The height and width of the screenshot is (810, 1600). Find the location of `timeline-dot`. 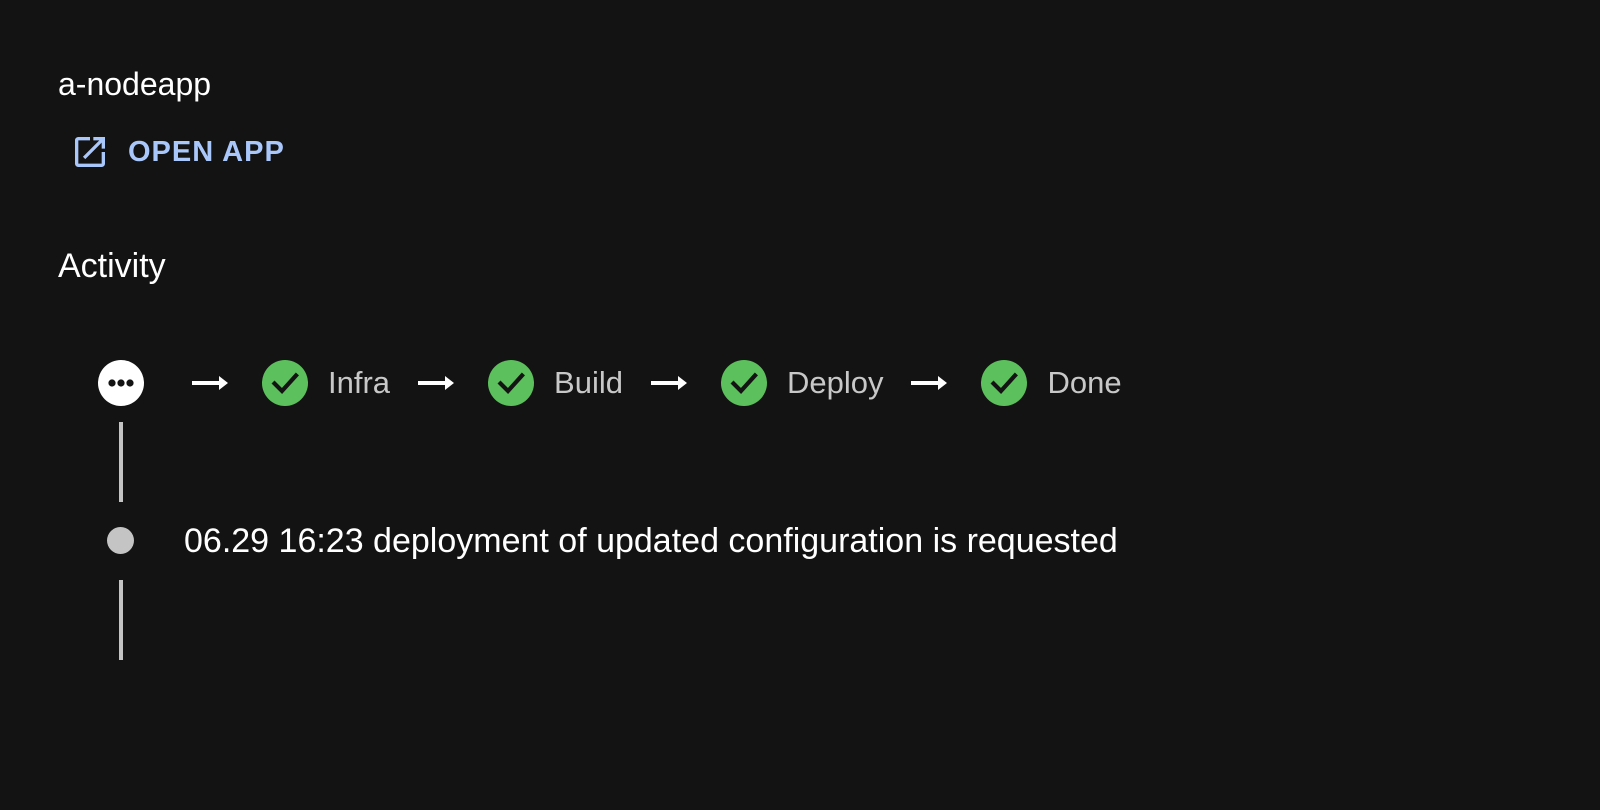

timeline-dot is located at coordinates (120, 540).